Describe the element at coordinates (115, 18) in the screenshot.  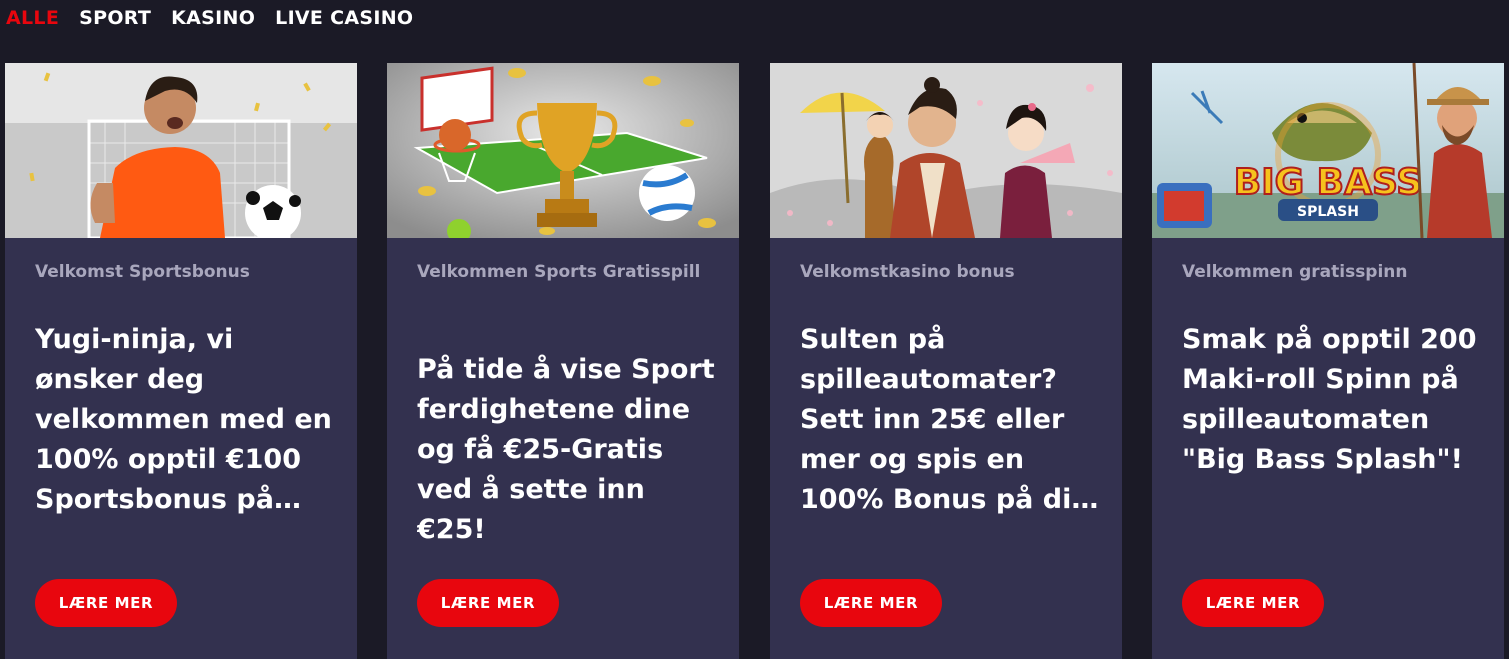
I see `tab-sport: SPORT` at that location.